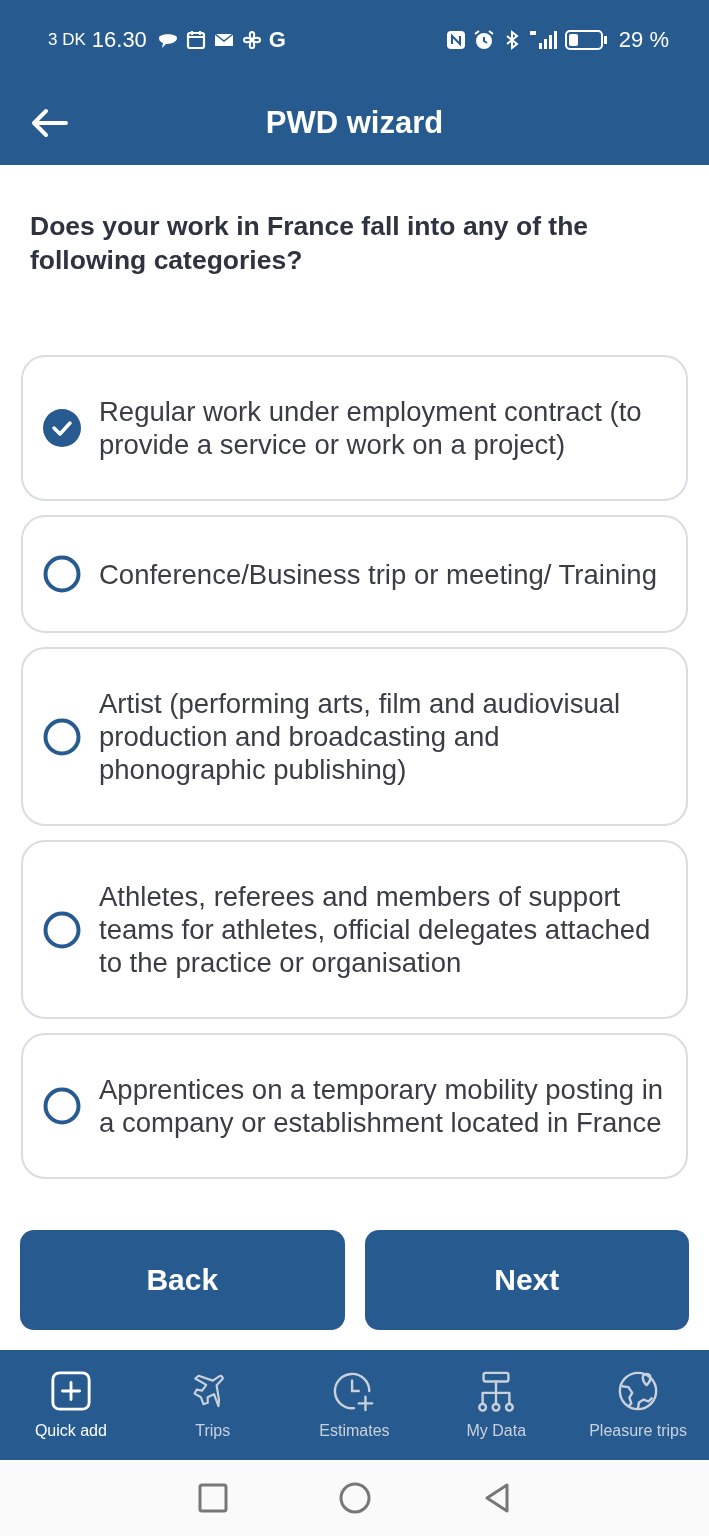  Describe the element at coordinates (483, 40) in the screenshot. I see `alarm-icon` at that location.